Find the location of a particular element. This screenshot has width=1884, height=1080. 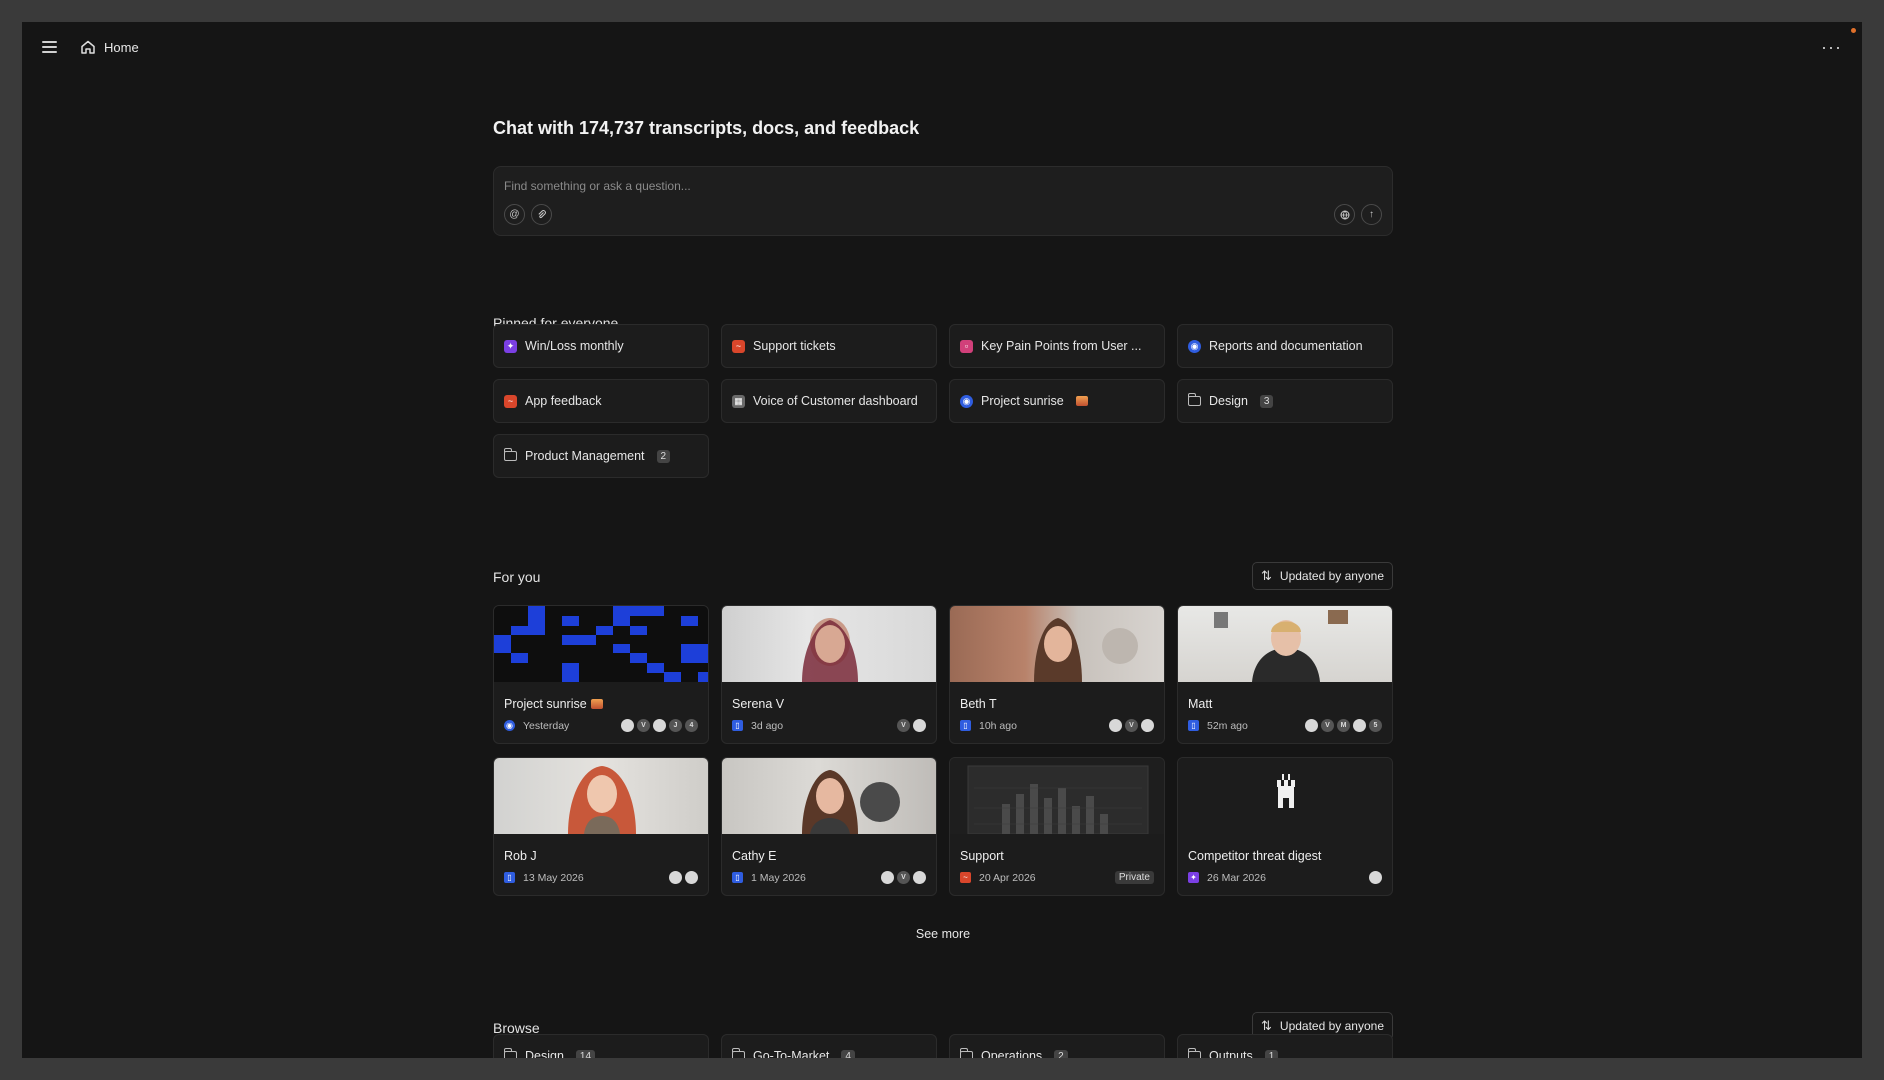

private-badge: Private is located at coordinates (1134, 877).